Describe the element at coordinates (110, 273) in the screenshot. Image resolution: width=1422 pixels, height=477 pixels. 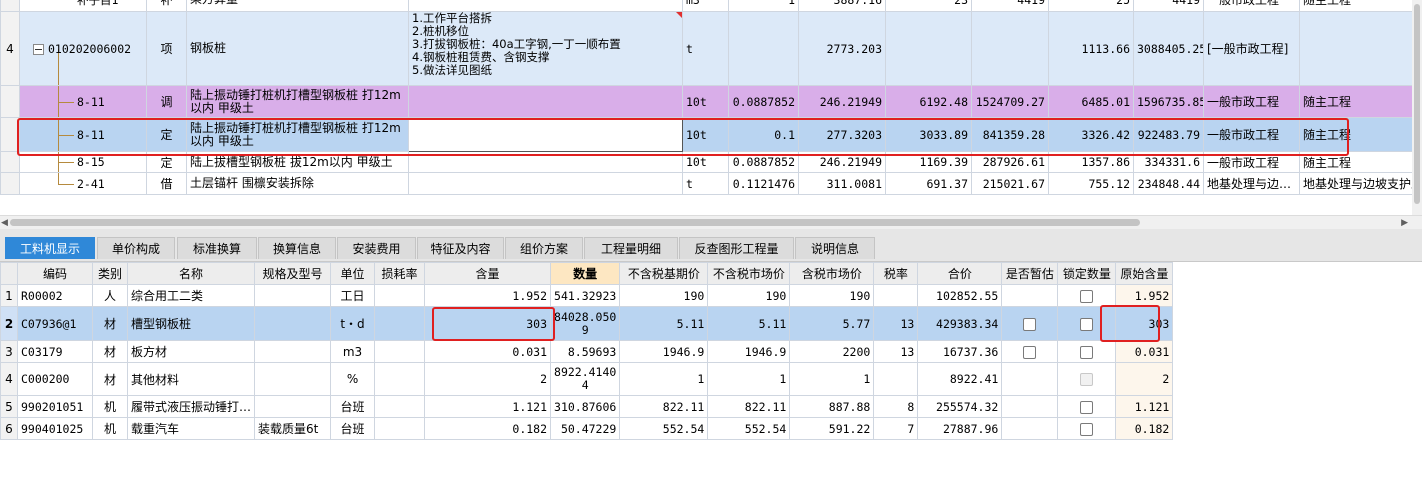
I see `column-header: 类别` at that location.